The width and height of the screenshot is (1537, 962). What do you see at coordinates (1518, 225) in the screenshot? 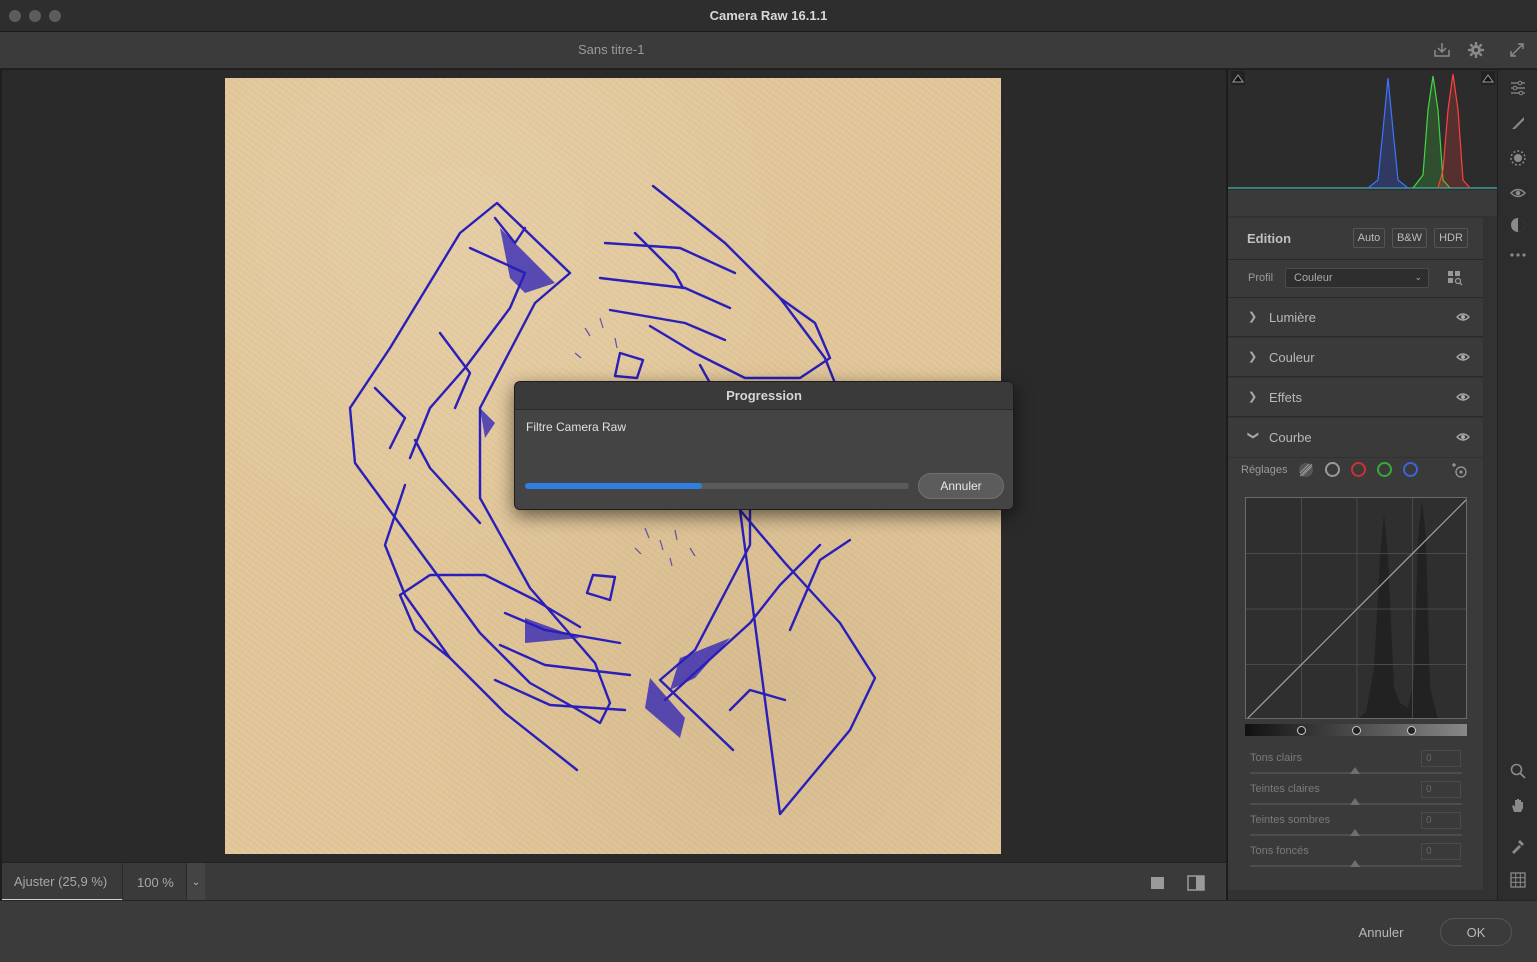
I see `presets-icon` at bounding box center [1518, 225].